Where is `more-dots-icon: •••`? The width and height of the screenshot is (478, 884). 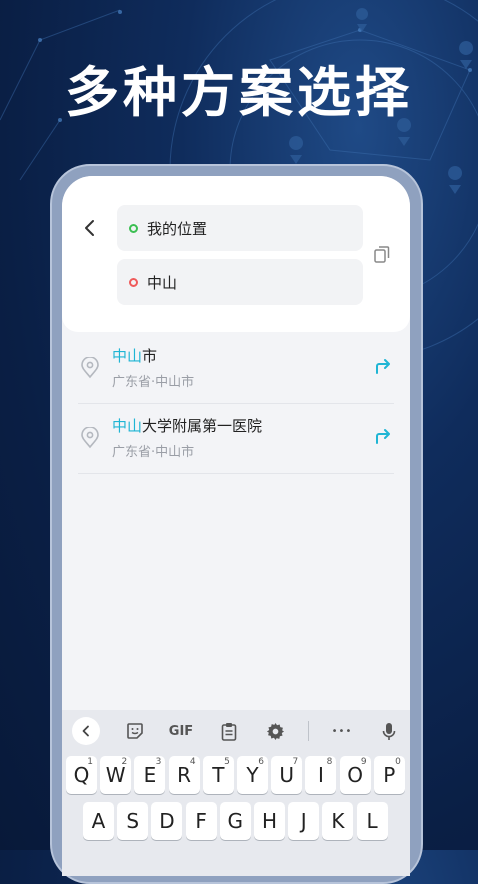 more-dots-icon: ••• is located at coordinates (342, 731).